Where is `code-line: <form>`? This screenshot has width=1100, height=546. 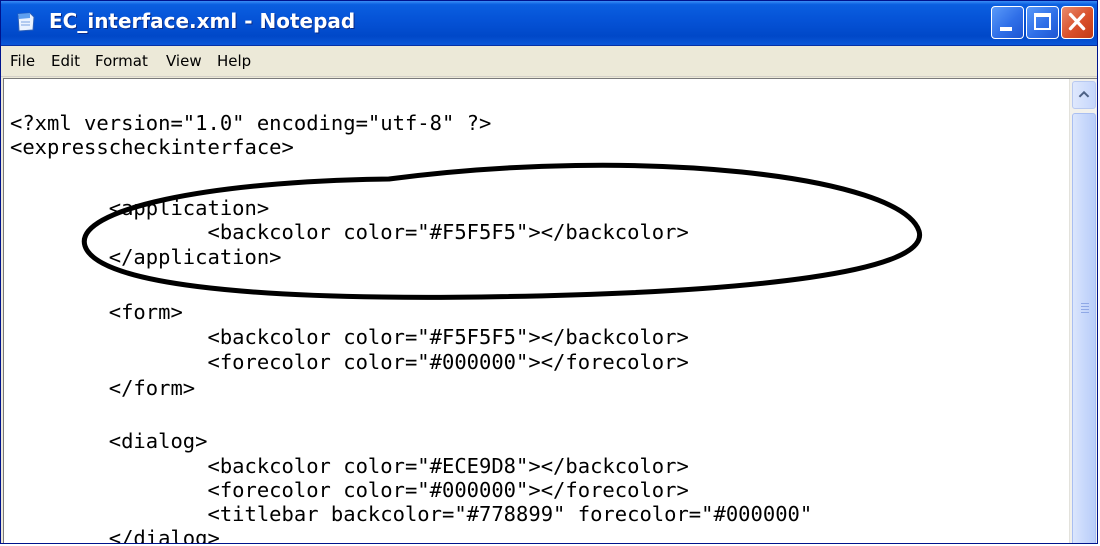
code-line: <form> is located at coordinates (96, 312).